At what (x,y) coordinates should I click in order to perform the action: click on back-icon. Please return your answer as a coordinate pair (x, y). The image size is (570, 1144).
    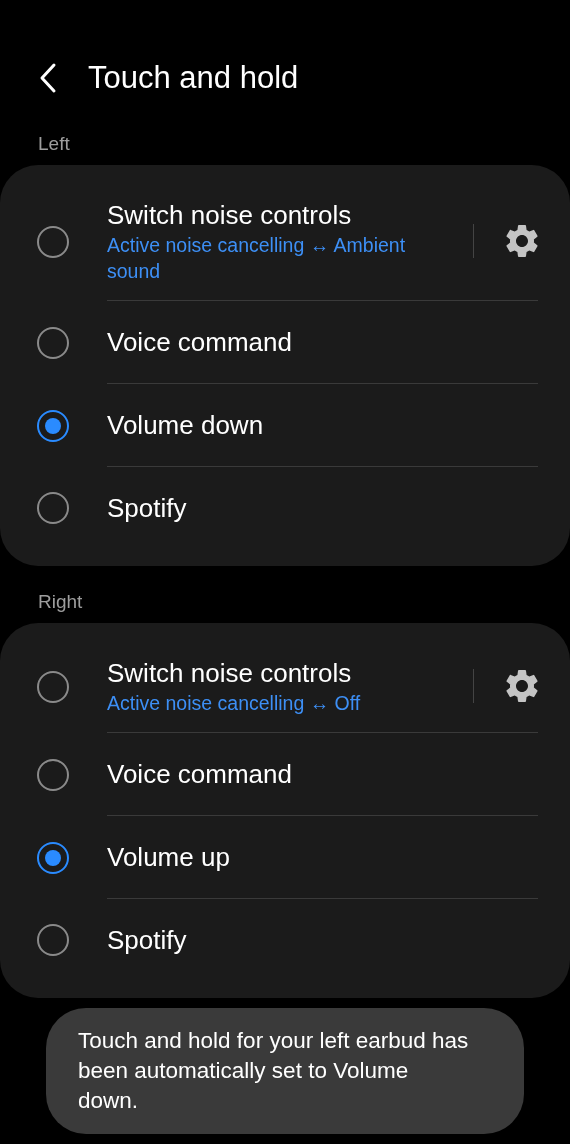
    Looking at the image, I should click on (48, 78).